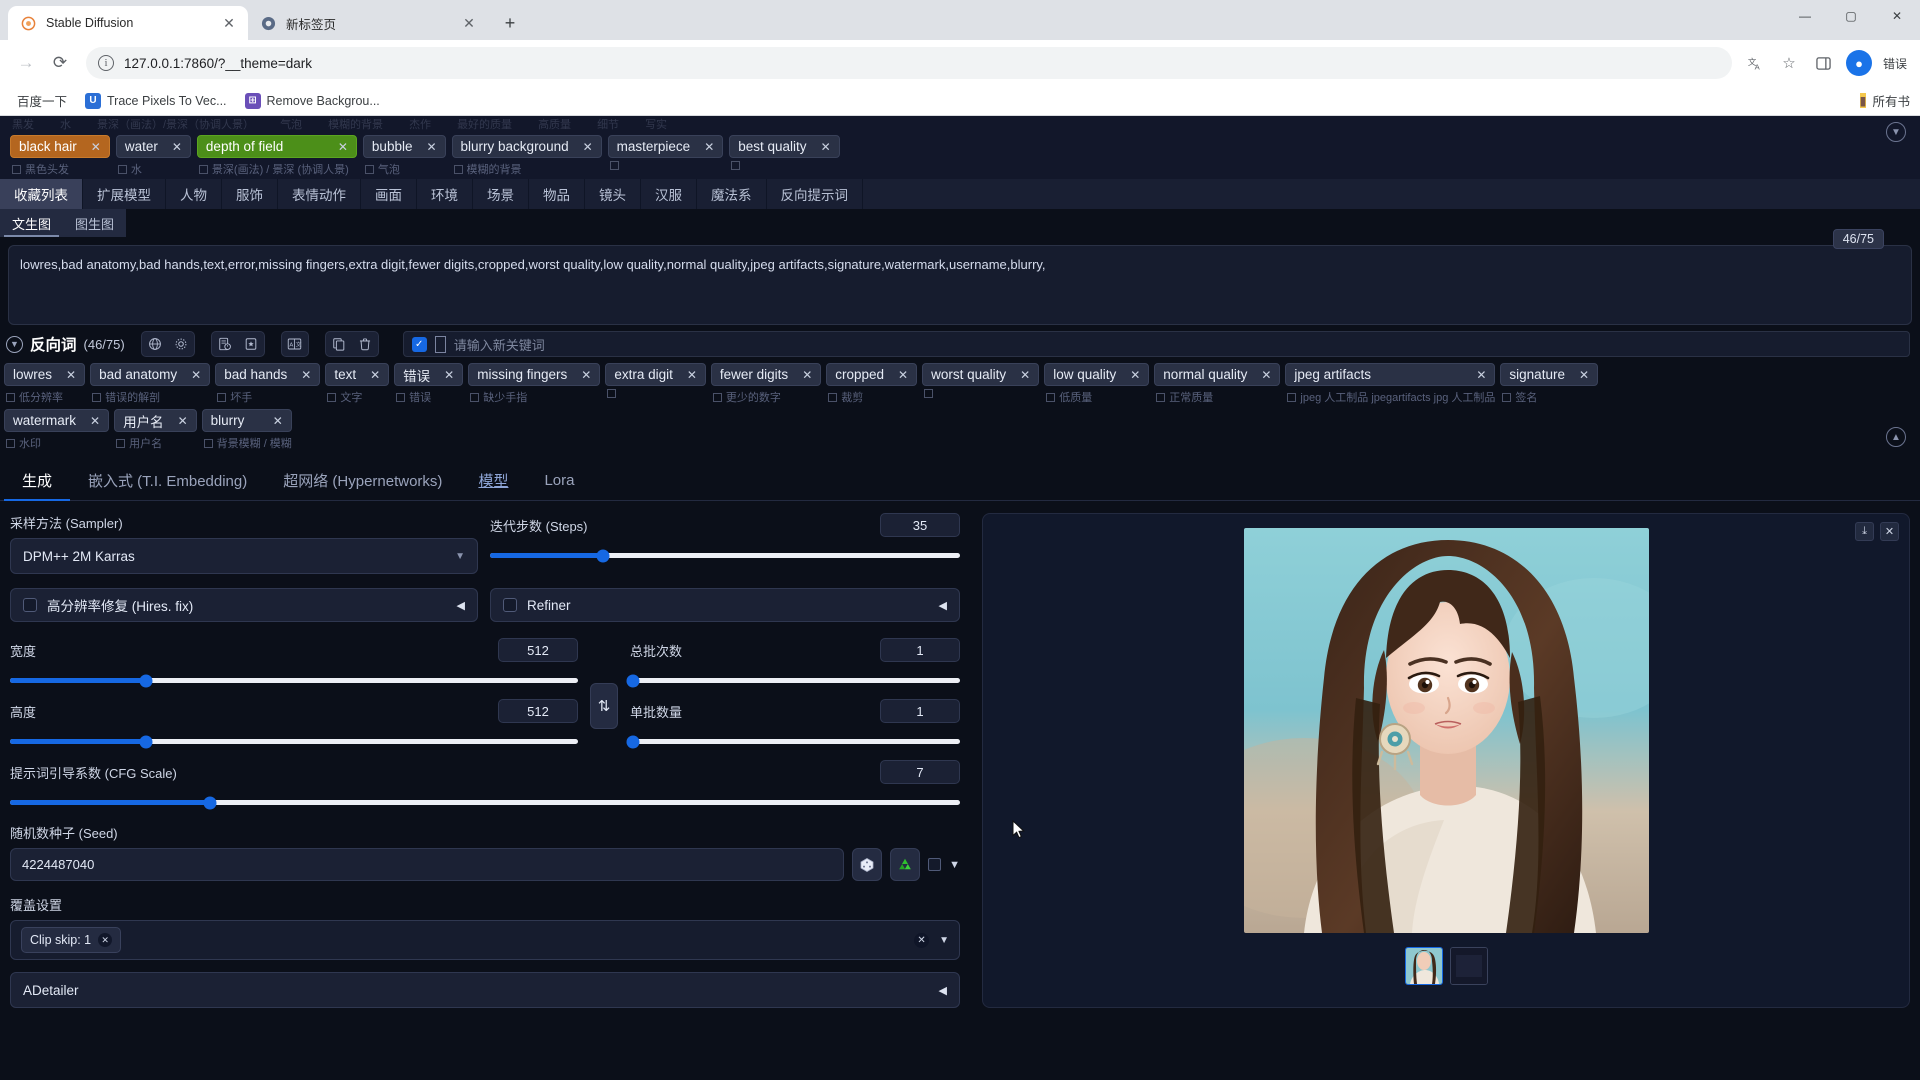 The image size is (1920, 1080). I want to click on prompt-chip: bubble ✕ 气泡, so click(404, 156).